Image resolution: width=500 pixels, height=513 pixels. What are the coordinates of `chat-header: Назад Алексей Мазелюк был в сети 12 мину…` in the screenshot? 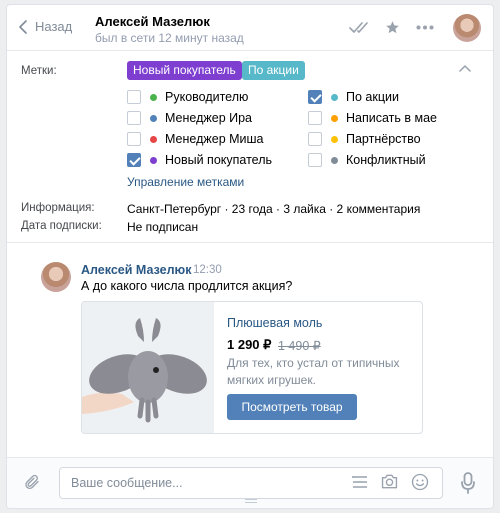 It's located at (250, 28).